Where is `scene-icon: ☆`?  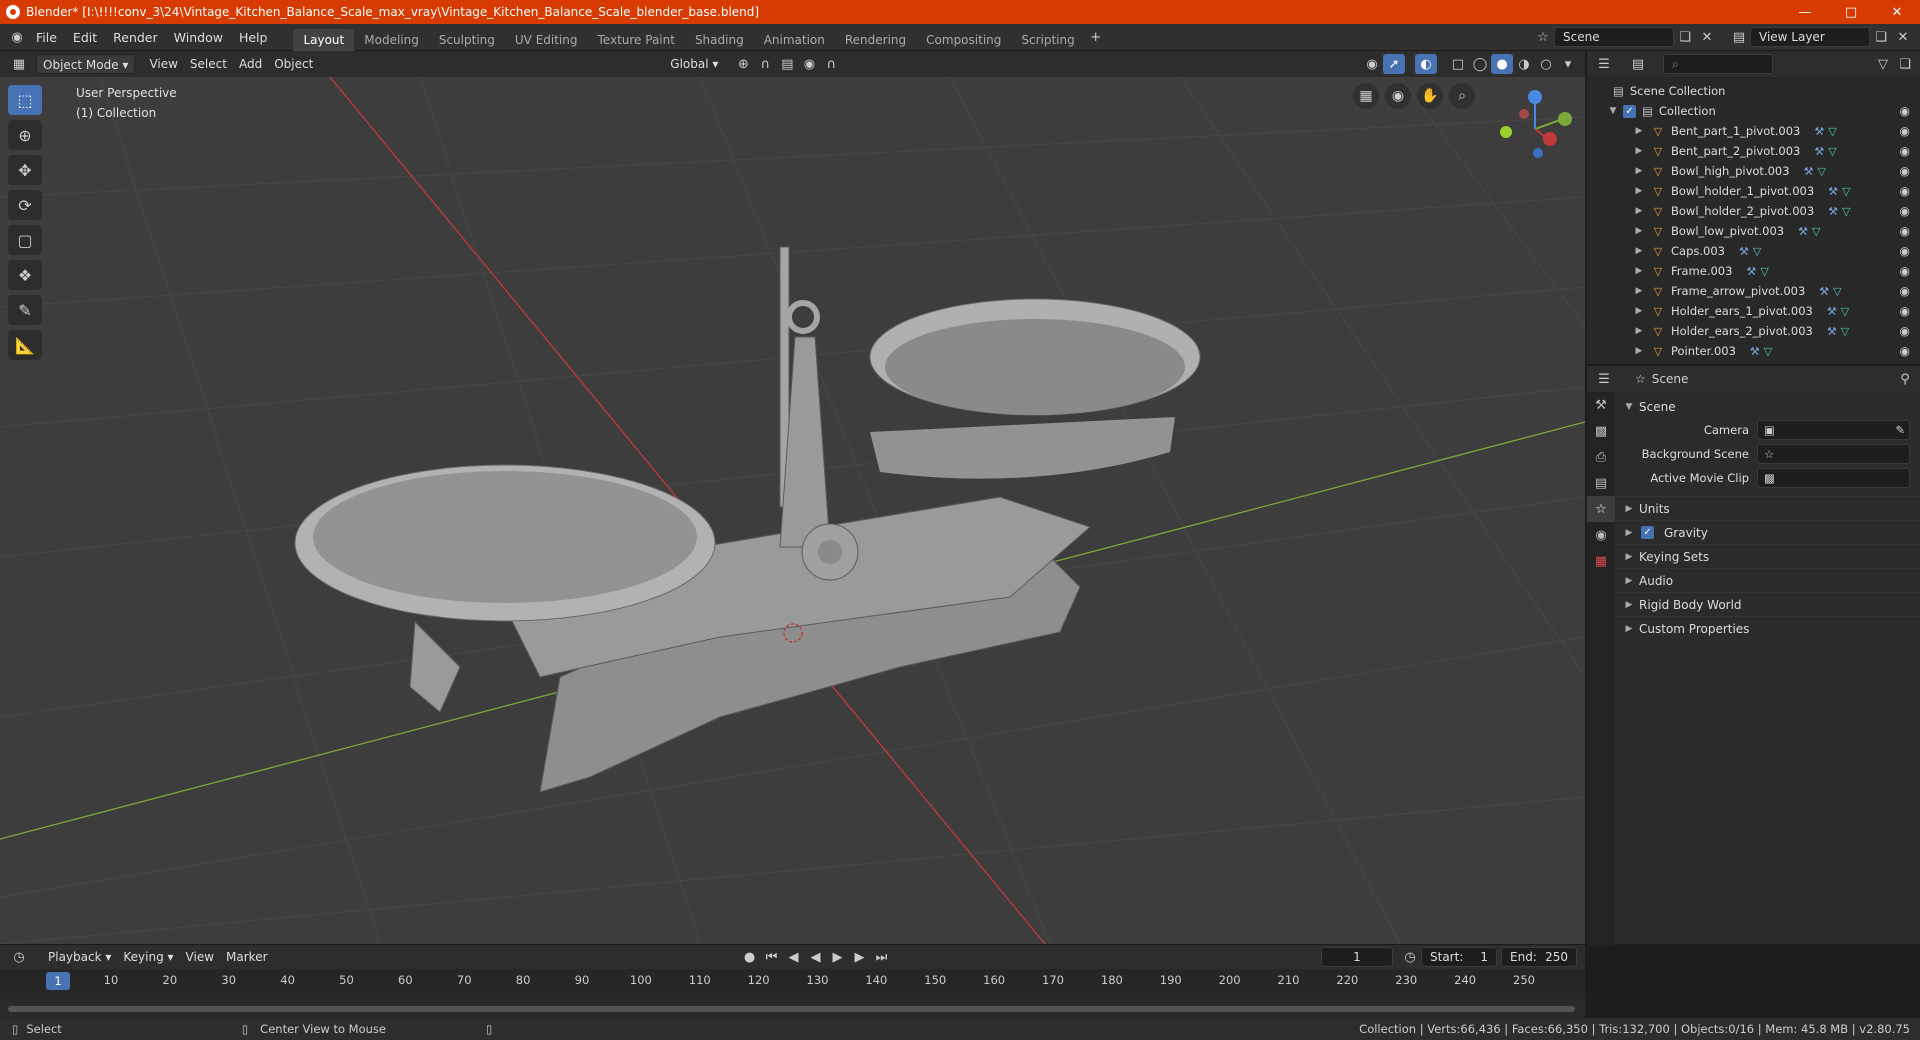 scene-icon: ☆ is located at coordinates (1543, 37).